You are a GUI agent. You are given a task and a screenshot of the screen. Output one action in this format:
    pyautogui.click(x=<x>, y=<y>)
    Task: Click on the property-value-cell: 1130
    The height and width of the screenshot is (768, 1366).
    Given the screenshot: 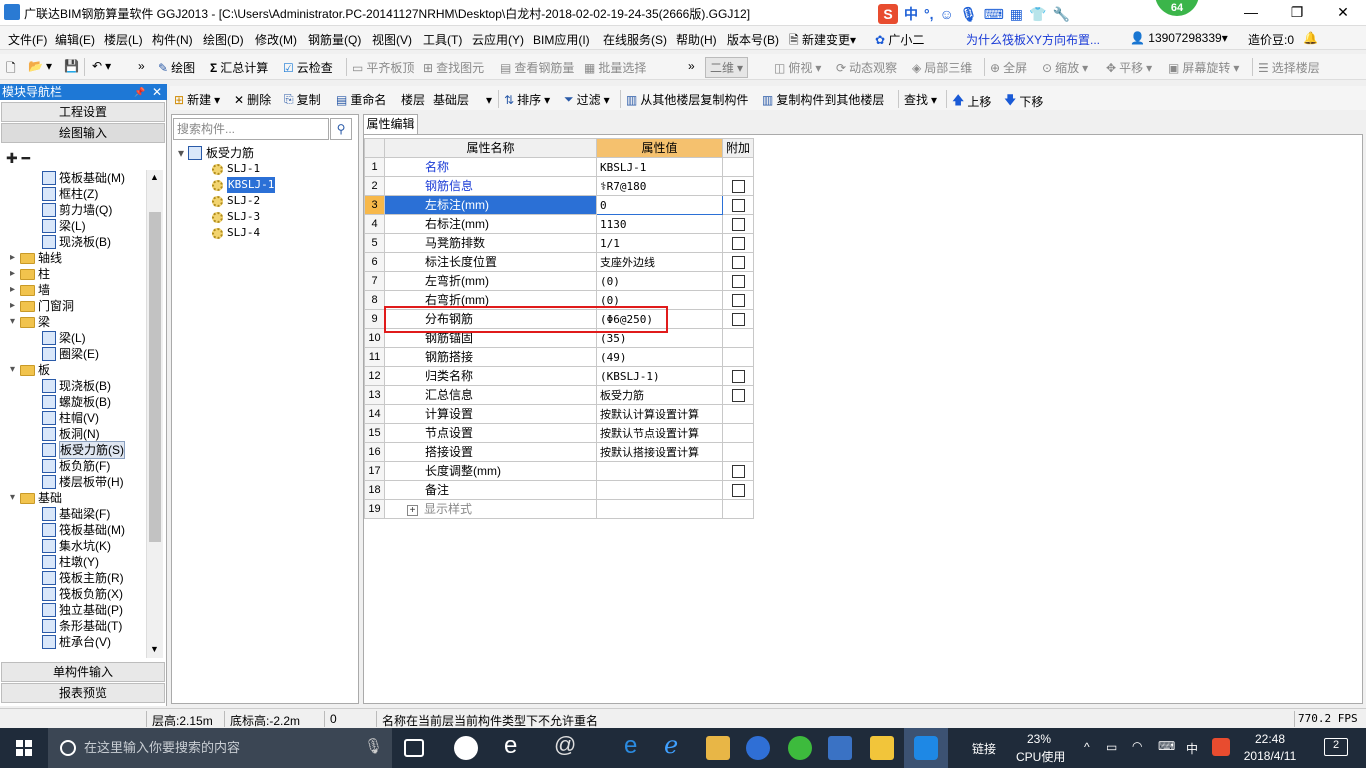 What is the action you would take?
    pyautogui.click(x=659, y=224)
    